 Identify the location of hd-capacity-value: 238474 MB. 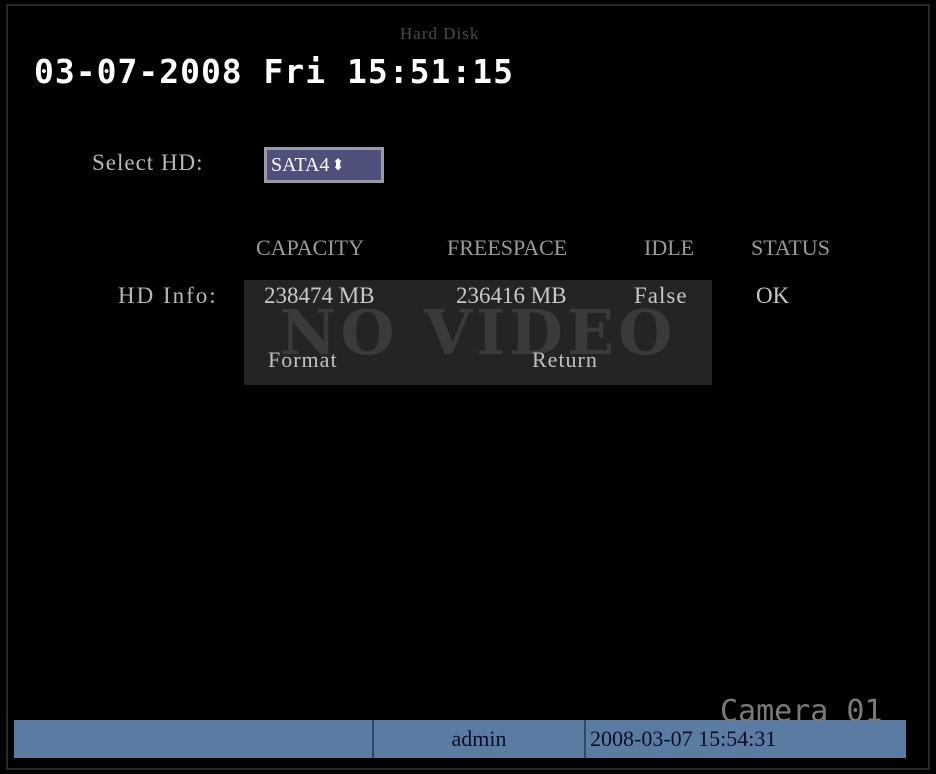
(319, 295).